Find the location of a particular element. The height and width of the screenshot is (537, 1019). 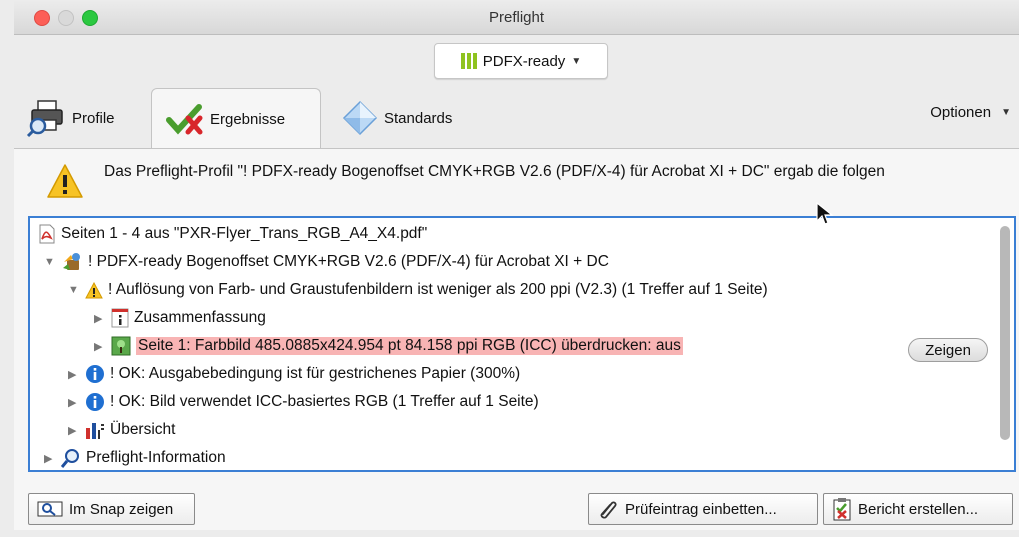

tree-row-label: Zusammenfassung is located at coordinates (200, 317).